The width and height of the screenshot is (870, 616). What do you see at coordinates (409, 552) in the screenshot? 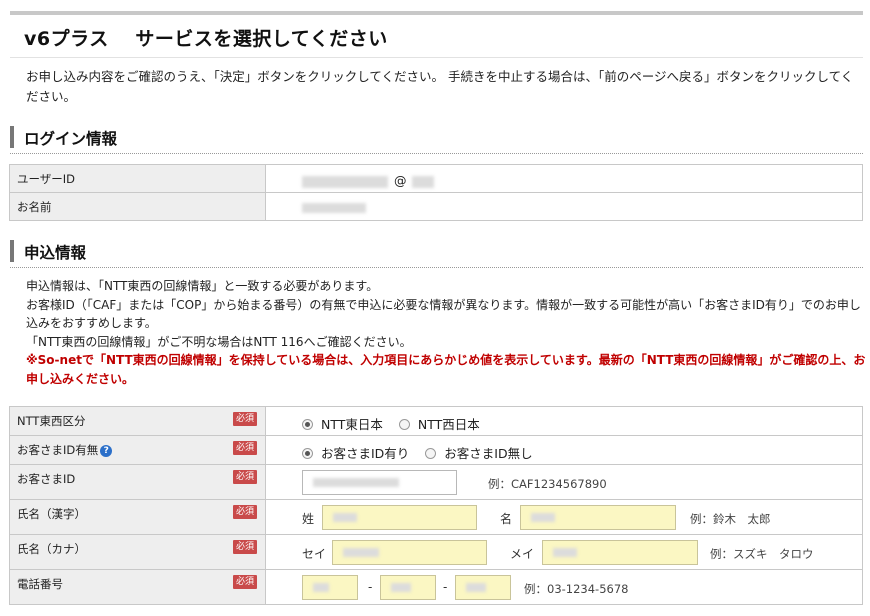
I see `kana-sei-input` at bounding box center [409, 552].